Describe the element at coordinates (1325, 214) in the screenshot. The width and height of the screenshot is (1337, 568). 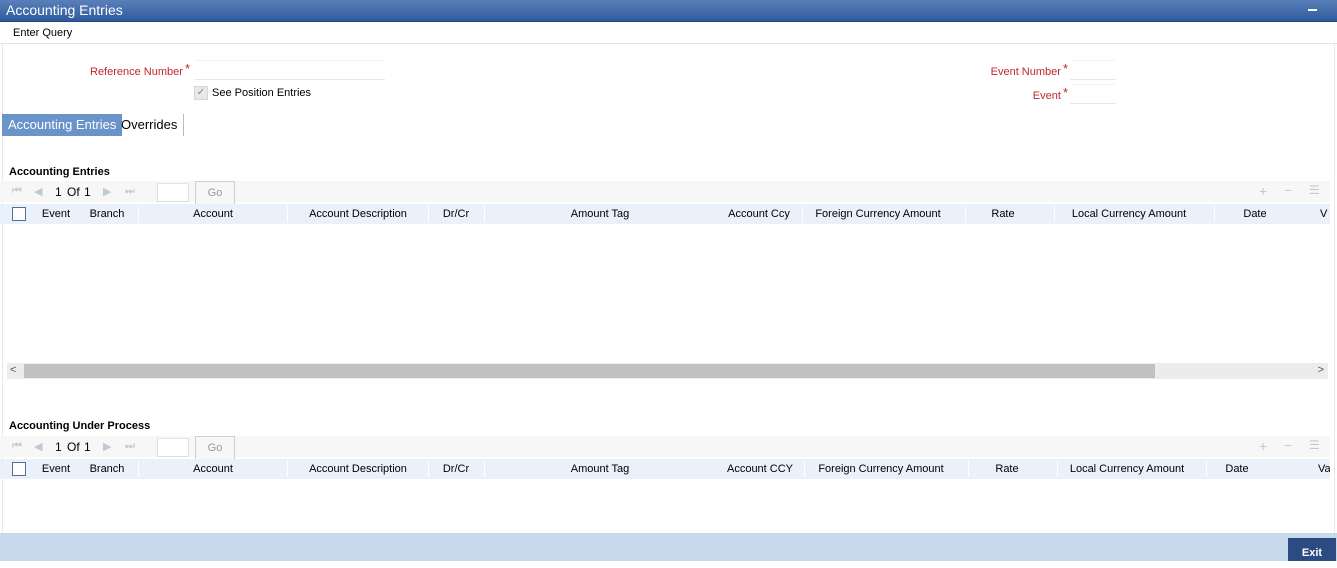
I see `column-header: V` at that location.